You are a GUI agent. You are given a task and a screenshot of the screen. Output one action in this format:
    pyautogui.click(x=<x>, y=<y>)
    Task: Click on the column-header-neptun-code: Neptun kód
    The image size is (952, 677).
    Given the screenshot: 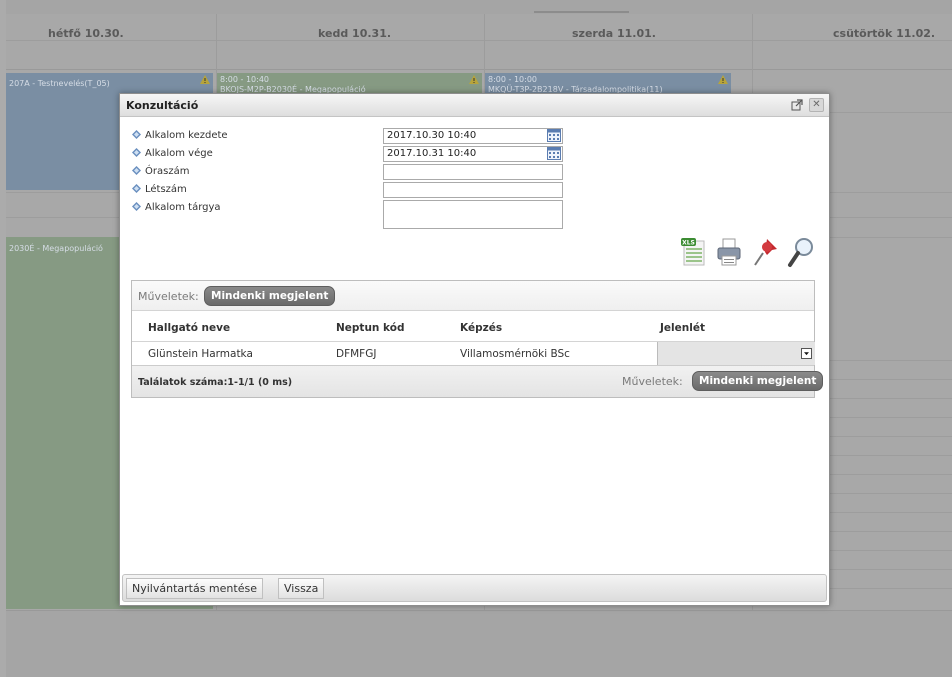 What is the action you would take?
    pyautogui.click(x=370, y=328)
    